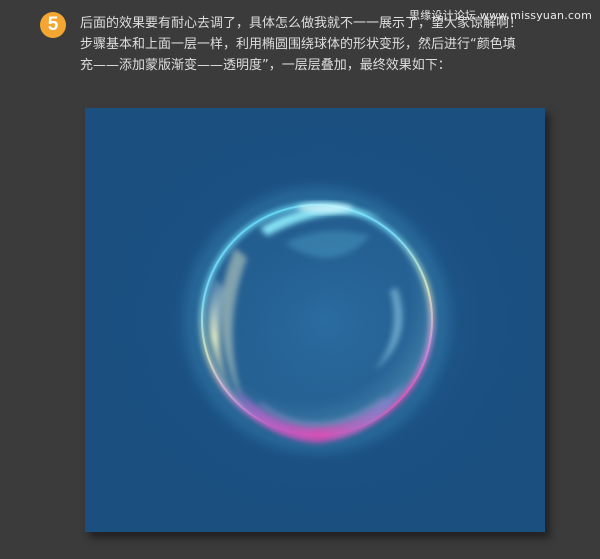 This screenshot has width=600, height=559. What do you see at coordinates (298, 44) in the screenshot?
I see `step-line-2: 步骤基本和上面一层一样，利用椭圆围绕球体的形状变形，然后进行“颜色填` at bounding box center [298, 44].